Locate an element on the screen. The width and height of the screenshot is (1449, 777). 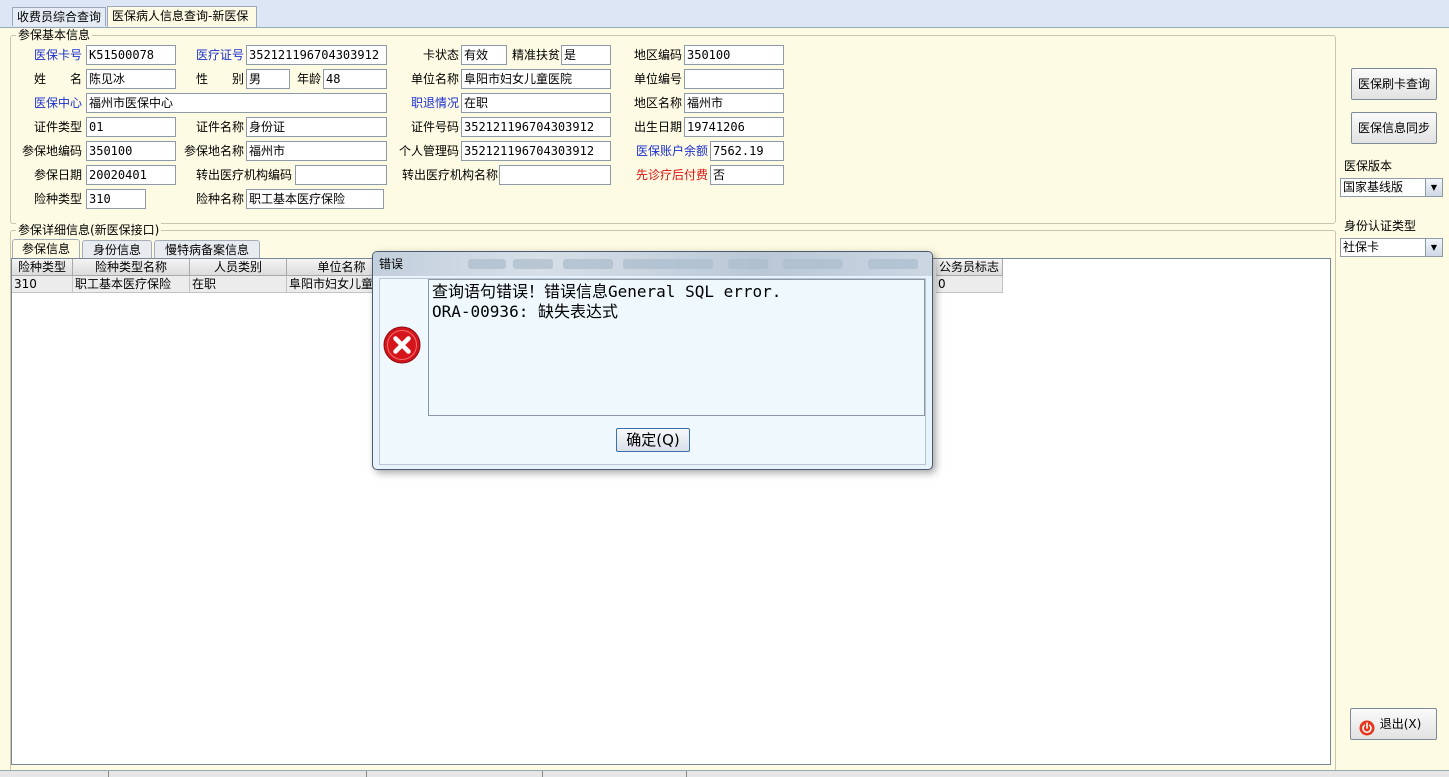
transfer-name-label: 转出医疗机构名称 is located at coordinates (449, 175).